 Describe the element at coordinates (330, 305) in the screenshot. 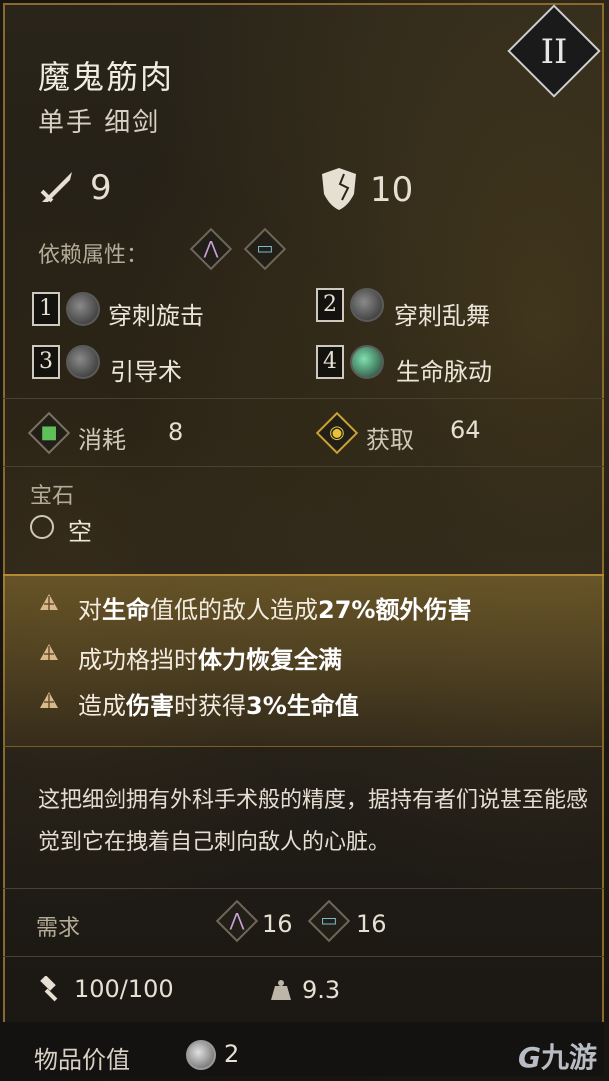

I see `skill-slot-2-number: 2` at that location.